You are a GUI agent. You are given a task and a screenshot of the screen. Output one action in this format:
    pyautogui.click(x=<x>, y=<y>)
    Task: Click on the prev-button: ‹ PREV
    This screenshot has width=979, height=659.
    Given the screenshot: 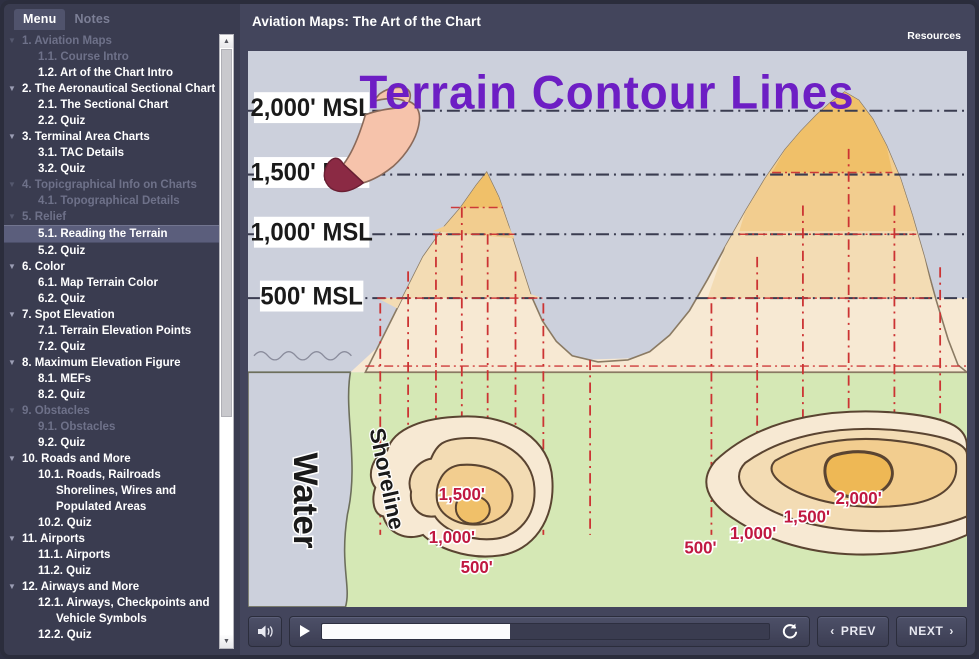 What is the action you would take?
    pyautogui.click(x=853, y=631)
    